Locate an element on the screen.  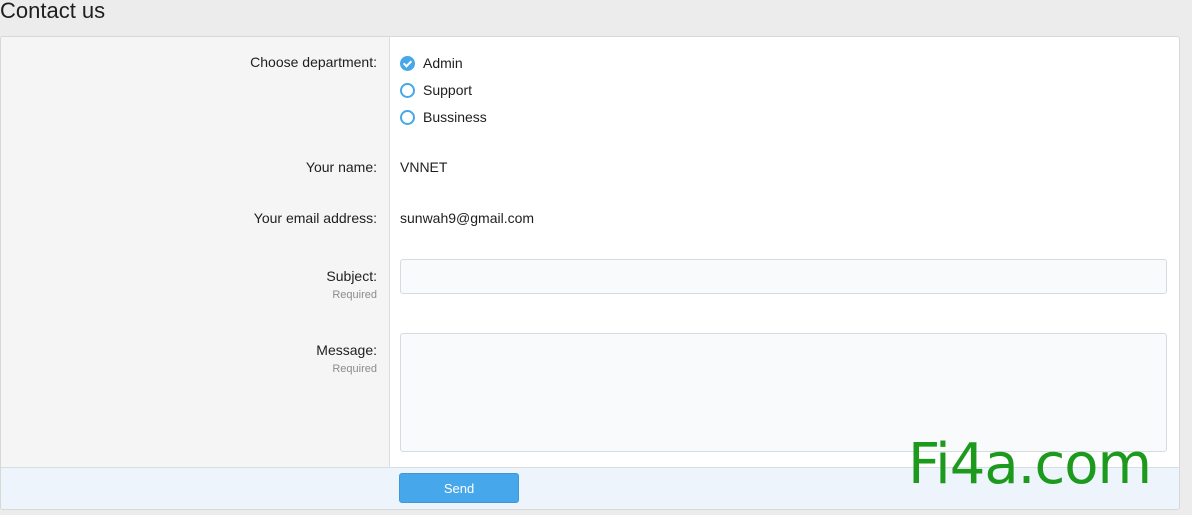
department-option-support: Support is located at coordinates (436, 90).